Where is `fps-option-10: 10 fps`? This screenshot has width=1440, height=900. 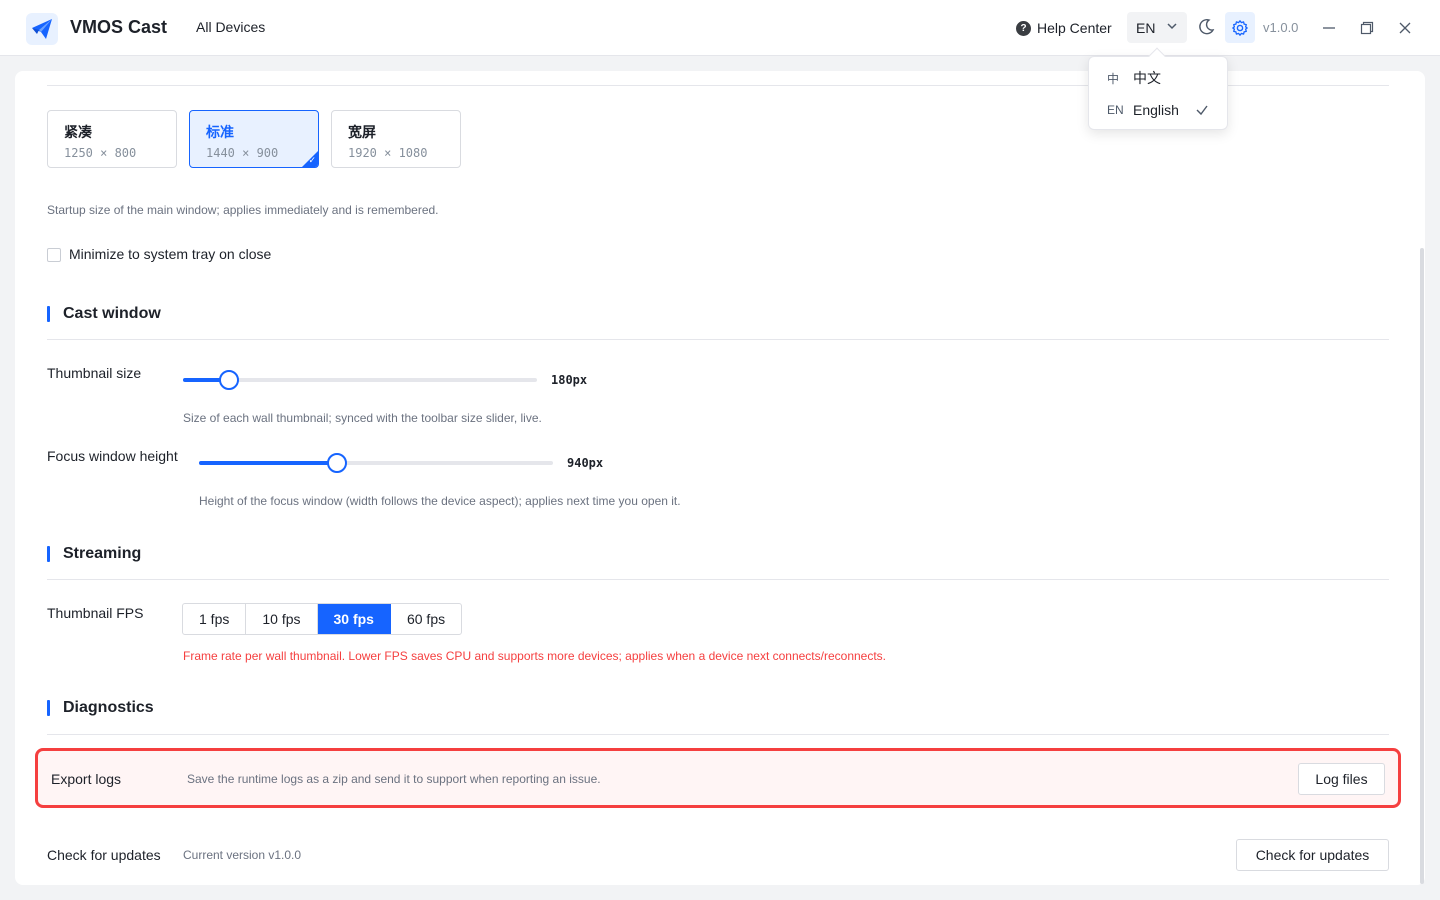
fps-option-10: 10 fps is located at coordinates (282, 619).